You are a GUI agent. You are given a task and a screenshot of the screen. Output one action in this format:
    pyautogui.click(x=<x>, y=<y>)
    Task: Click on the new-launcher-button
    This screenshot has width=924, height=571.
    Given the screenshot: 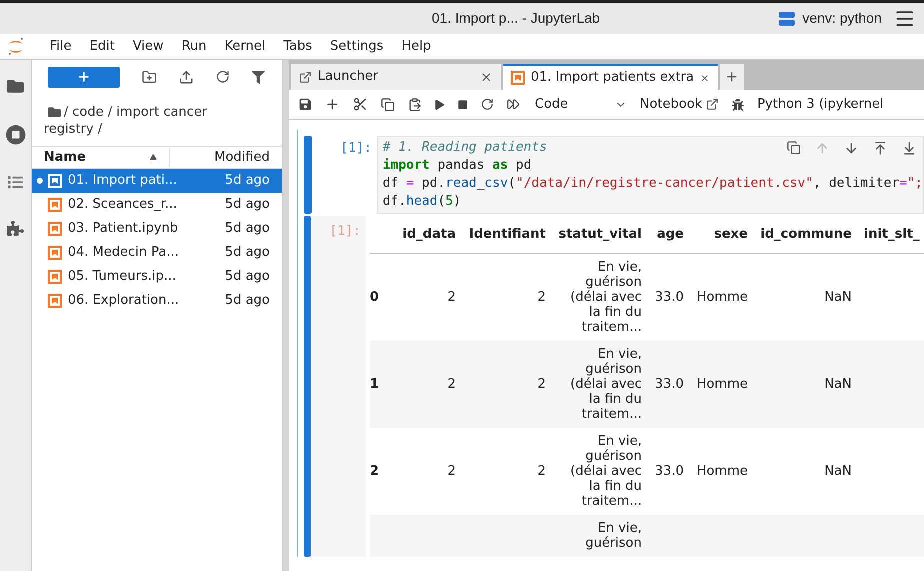 What is the action you would take?
    pyautogui.click(x=84, y=77)
    